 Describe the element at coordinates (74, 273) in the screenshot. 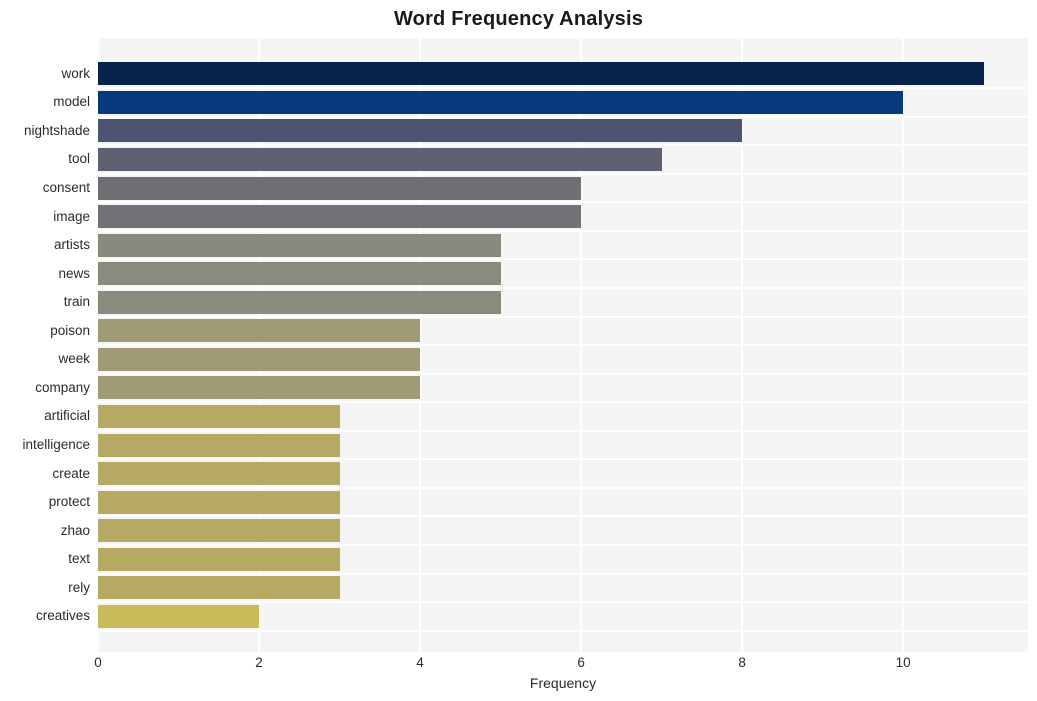

I see `y-axis-tick-label: news` at that location.